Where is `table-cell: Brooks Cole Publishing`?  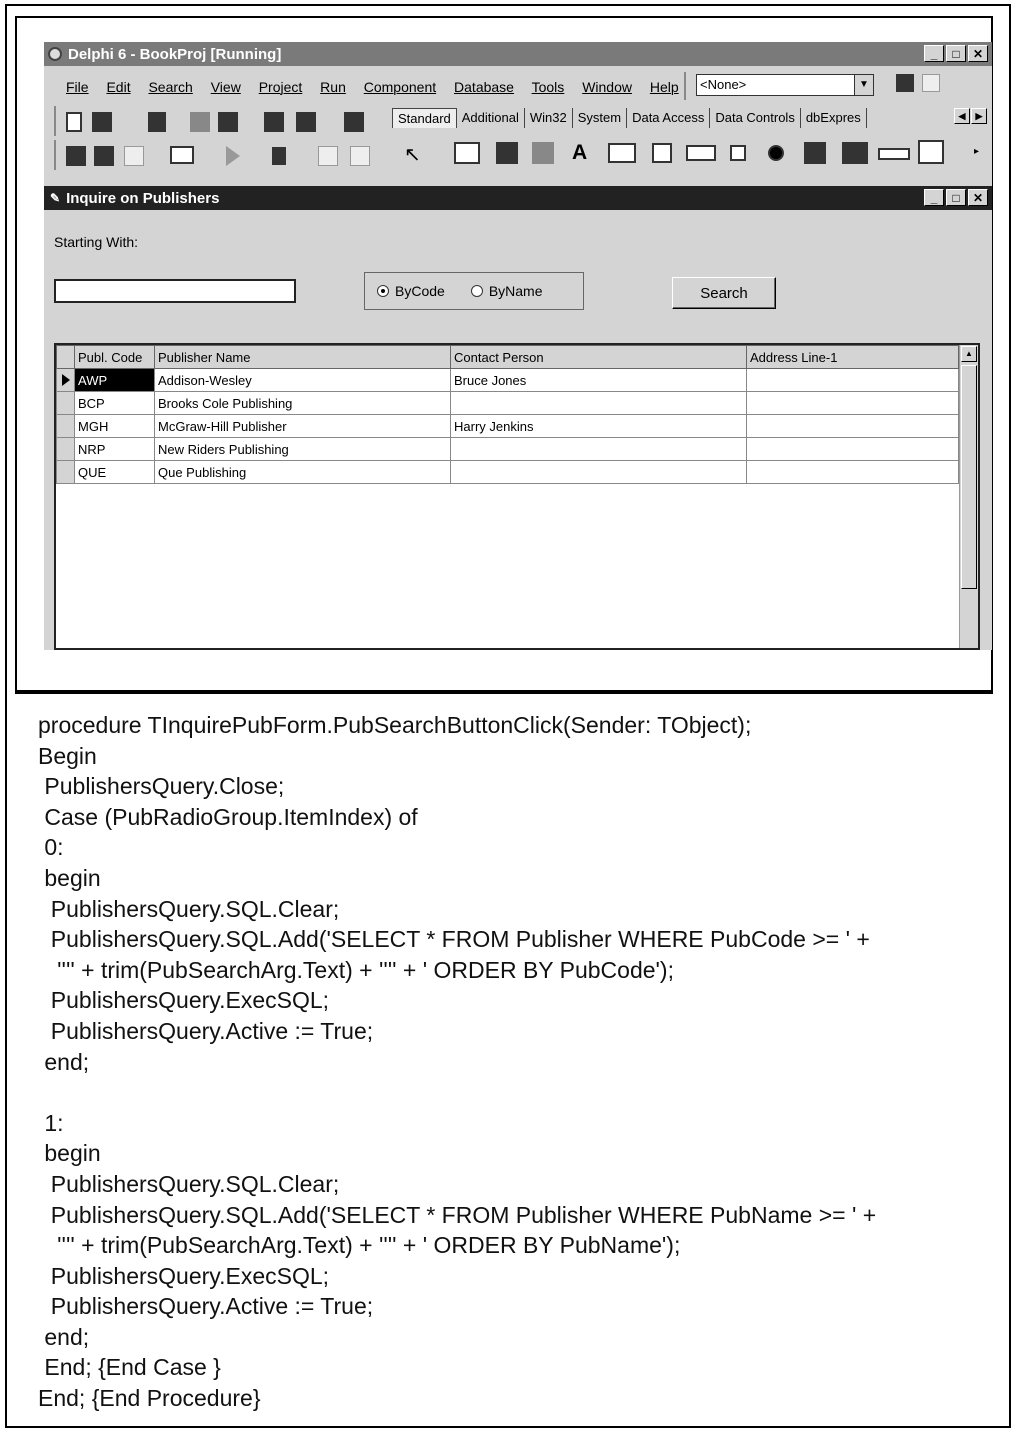 table-cell: Brooks Cole Publishing is located at coordinates (302, 403).